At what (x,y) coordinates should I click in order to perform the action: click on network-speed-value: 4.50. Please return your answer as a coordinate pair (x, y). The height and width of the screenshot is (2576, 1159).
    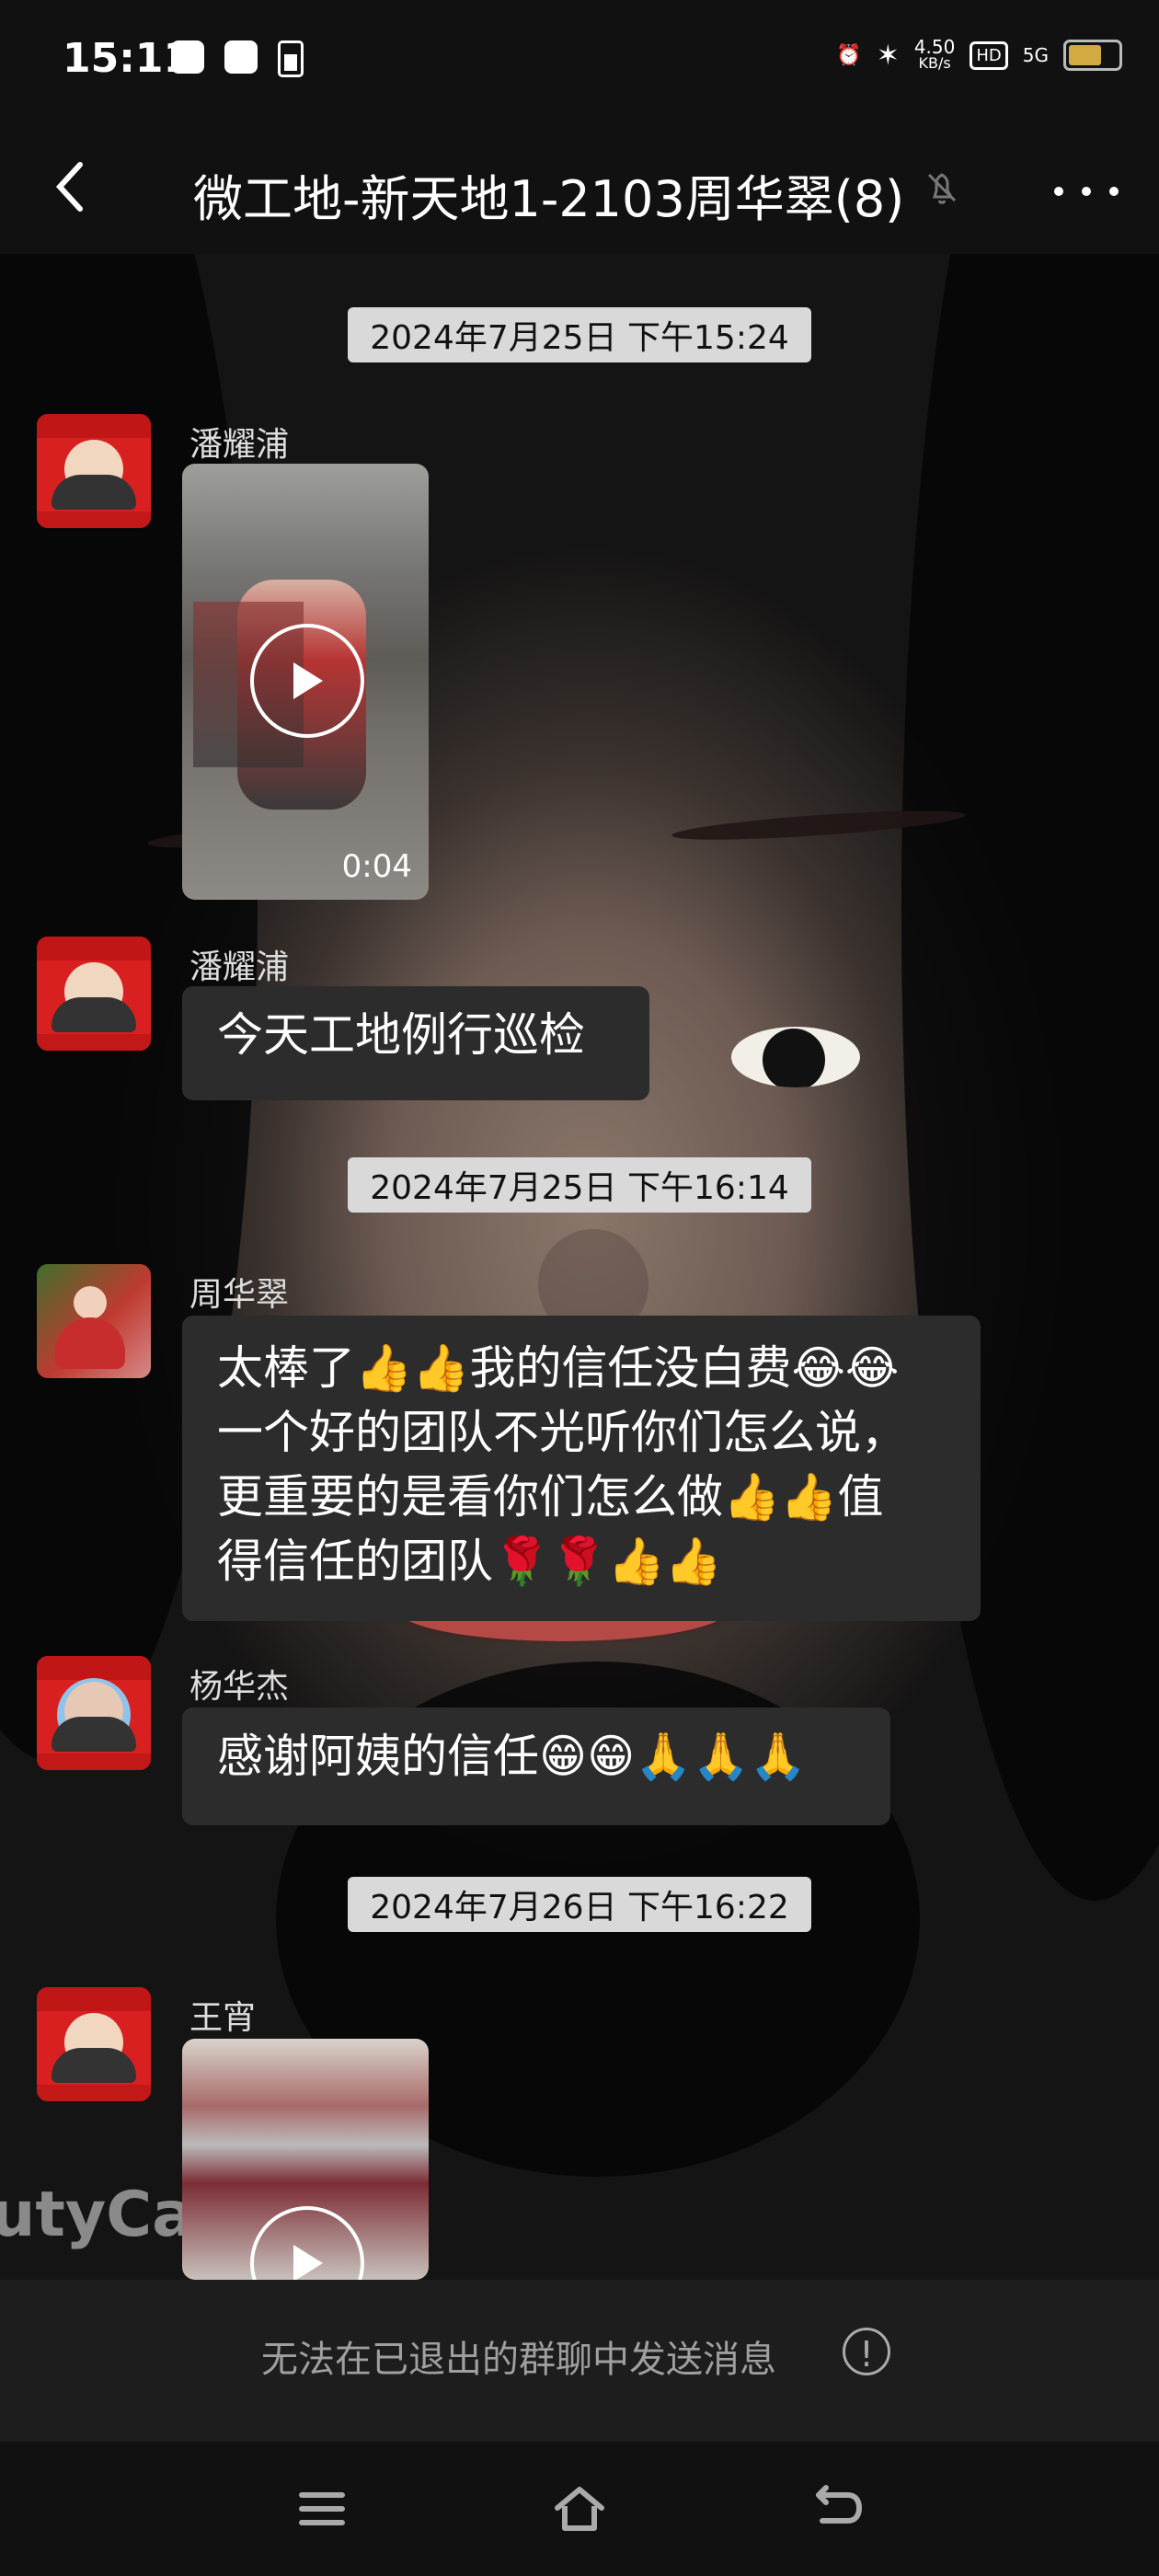
    Looking at the image, I should click on (934, 47).